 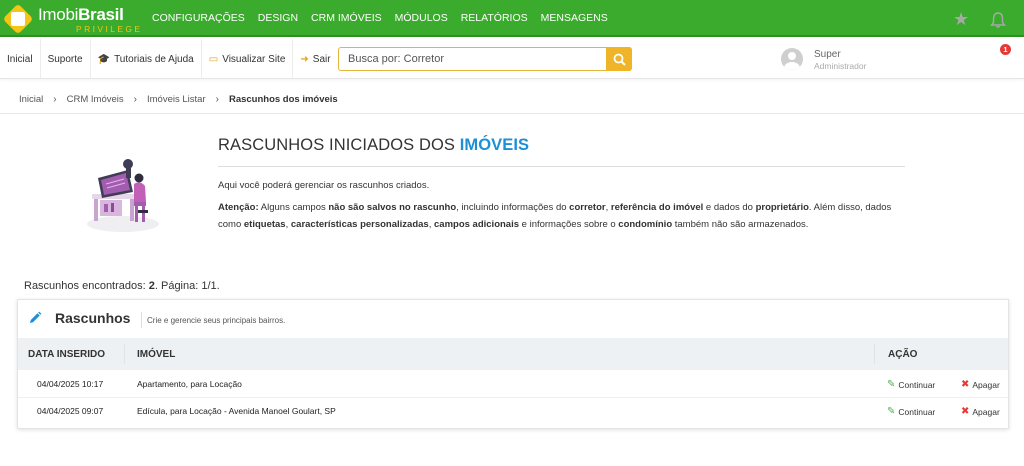 I want to click on link-suporte: Suporte, so click(x=66, y=59).